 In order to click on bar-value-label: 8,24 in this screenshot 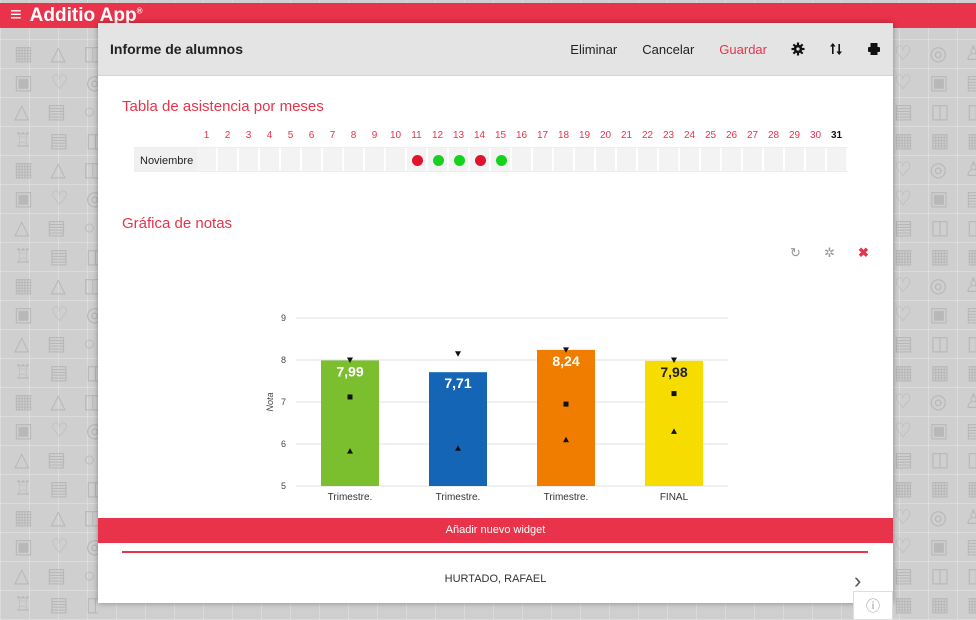, I will do `click(565, 361)`.